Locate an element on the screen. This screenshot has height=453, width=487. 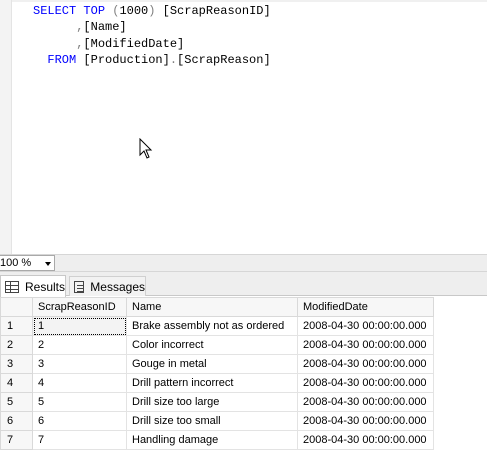
sql-token: 1000 is located at coordinates (134, 11).